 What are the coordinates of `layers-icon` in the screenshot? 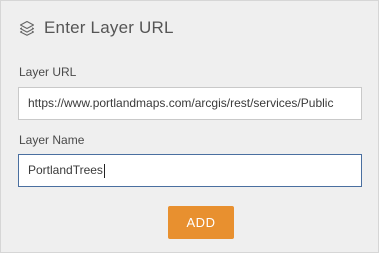 It's located at (27, 28).